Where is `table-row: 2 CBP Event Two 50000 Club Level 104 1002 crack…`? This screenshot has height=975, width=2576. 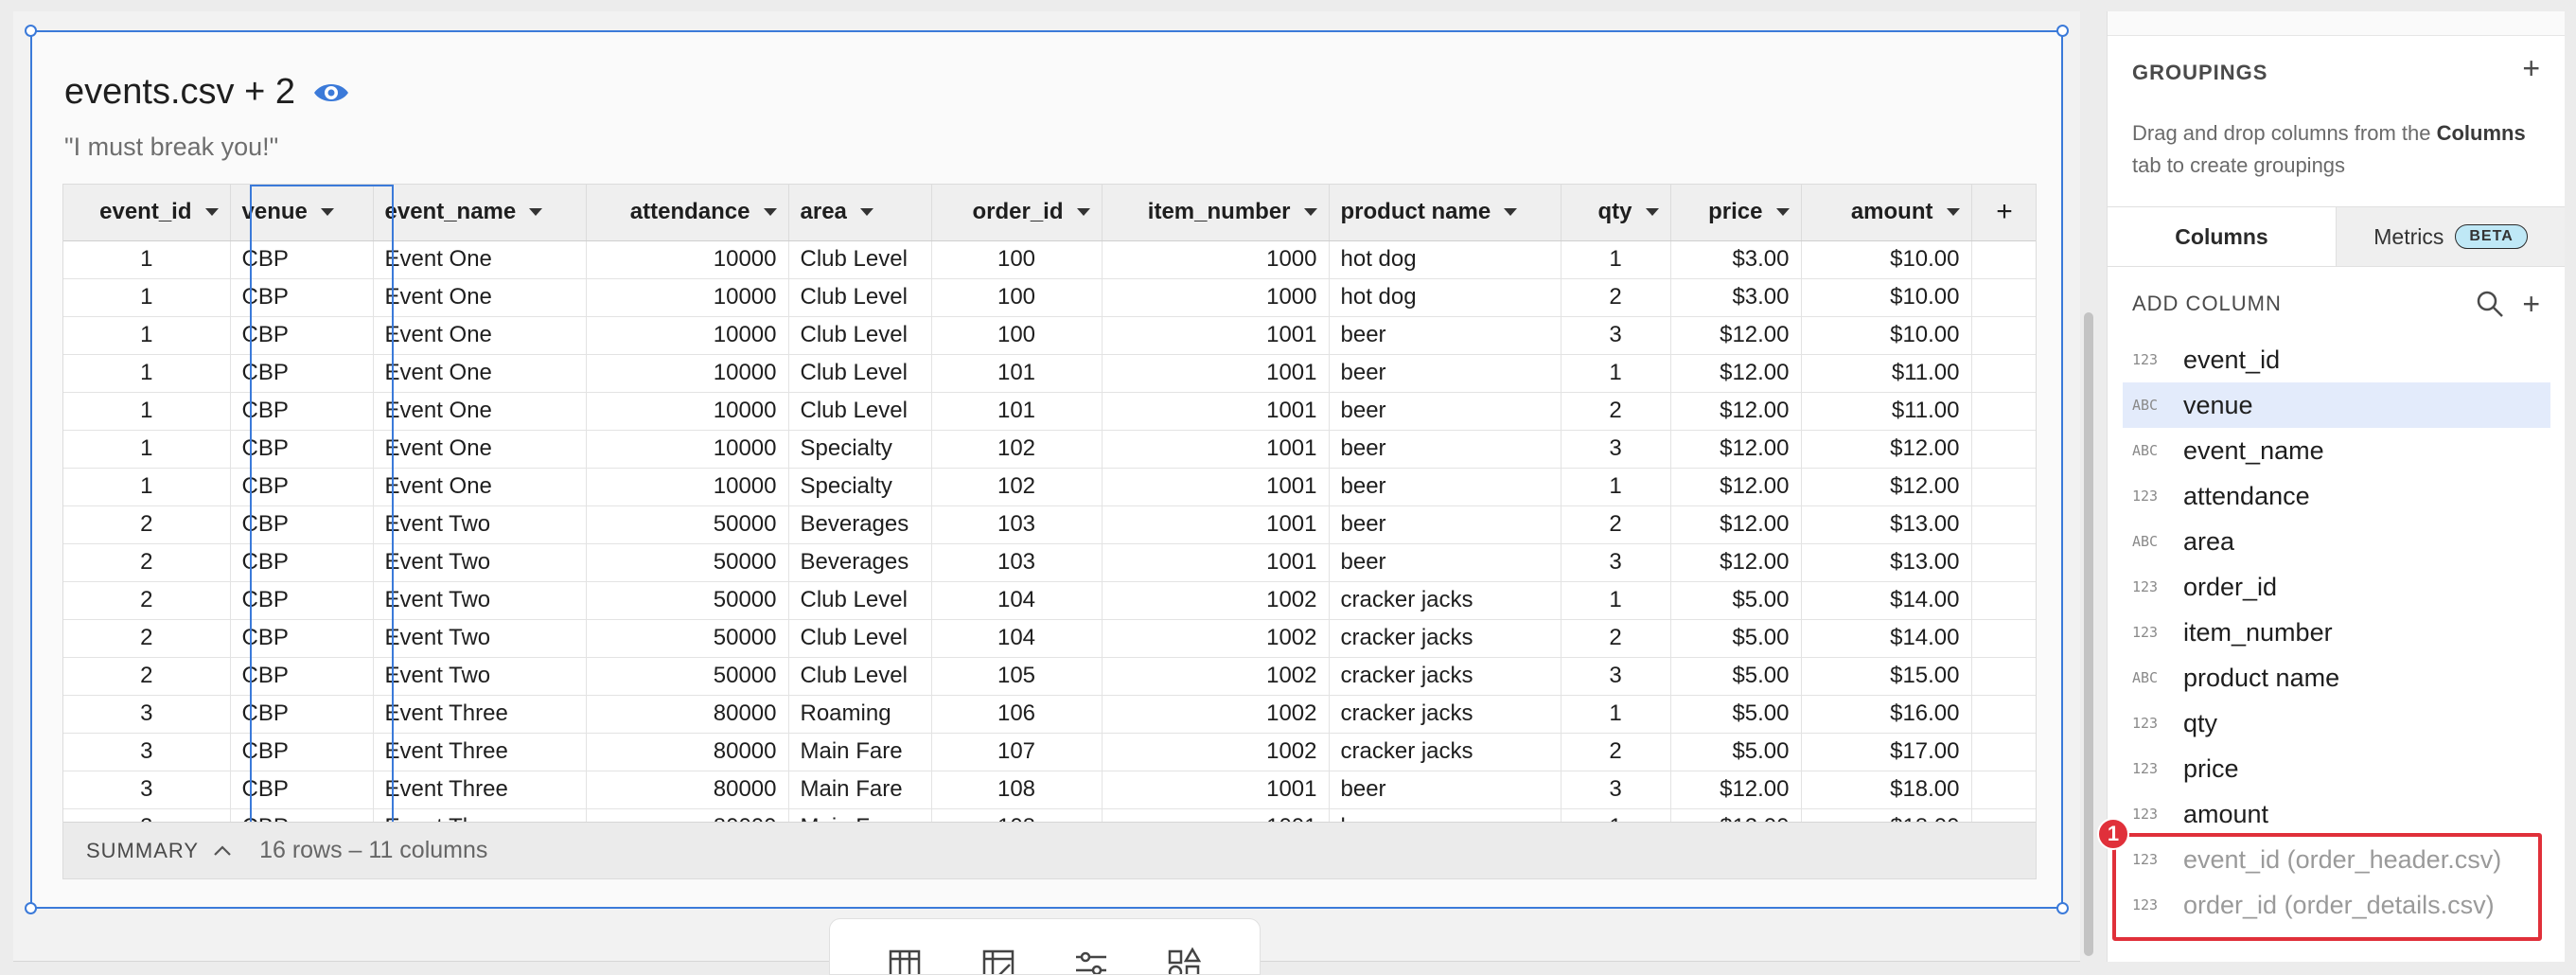
table-row: 2 CBP Event Two 50000 Club Level 104 1002 crack… is located at coordinates (1049, 638).